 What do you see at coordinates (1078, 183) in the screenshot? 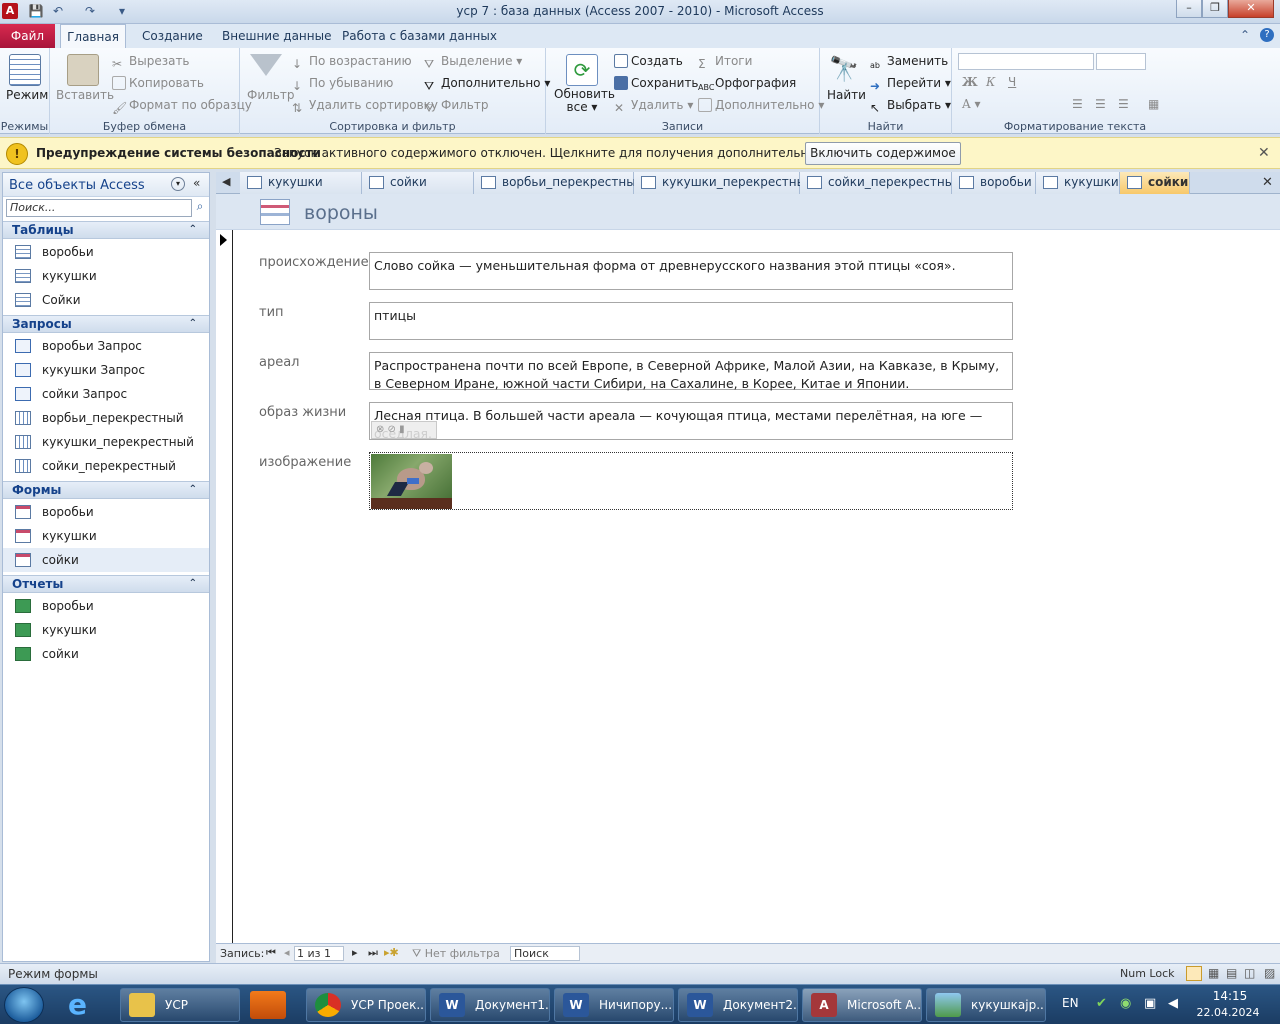
I see `document-tab: кукушки` at bounding box center [1078, 183].